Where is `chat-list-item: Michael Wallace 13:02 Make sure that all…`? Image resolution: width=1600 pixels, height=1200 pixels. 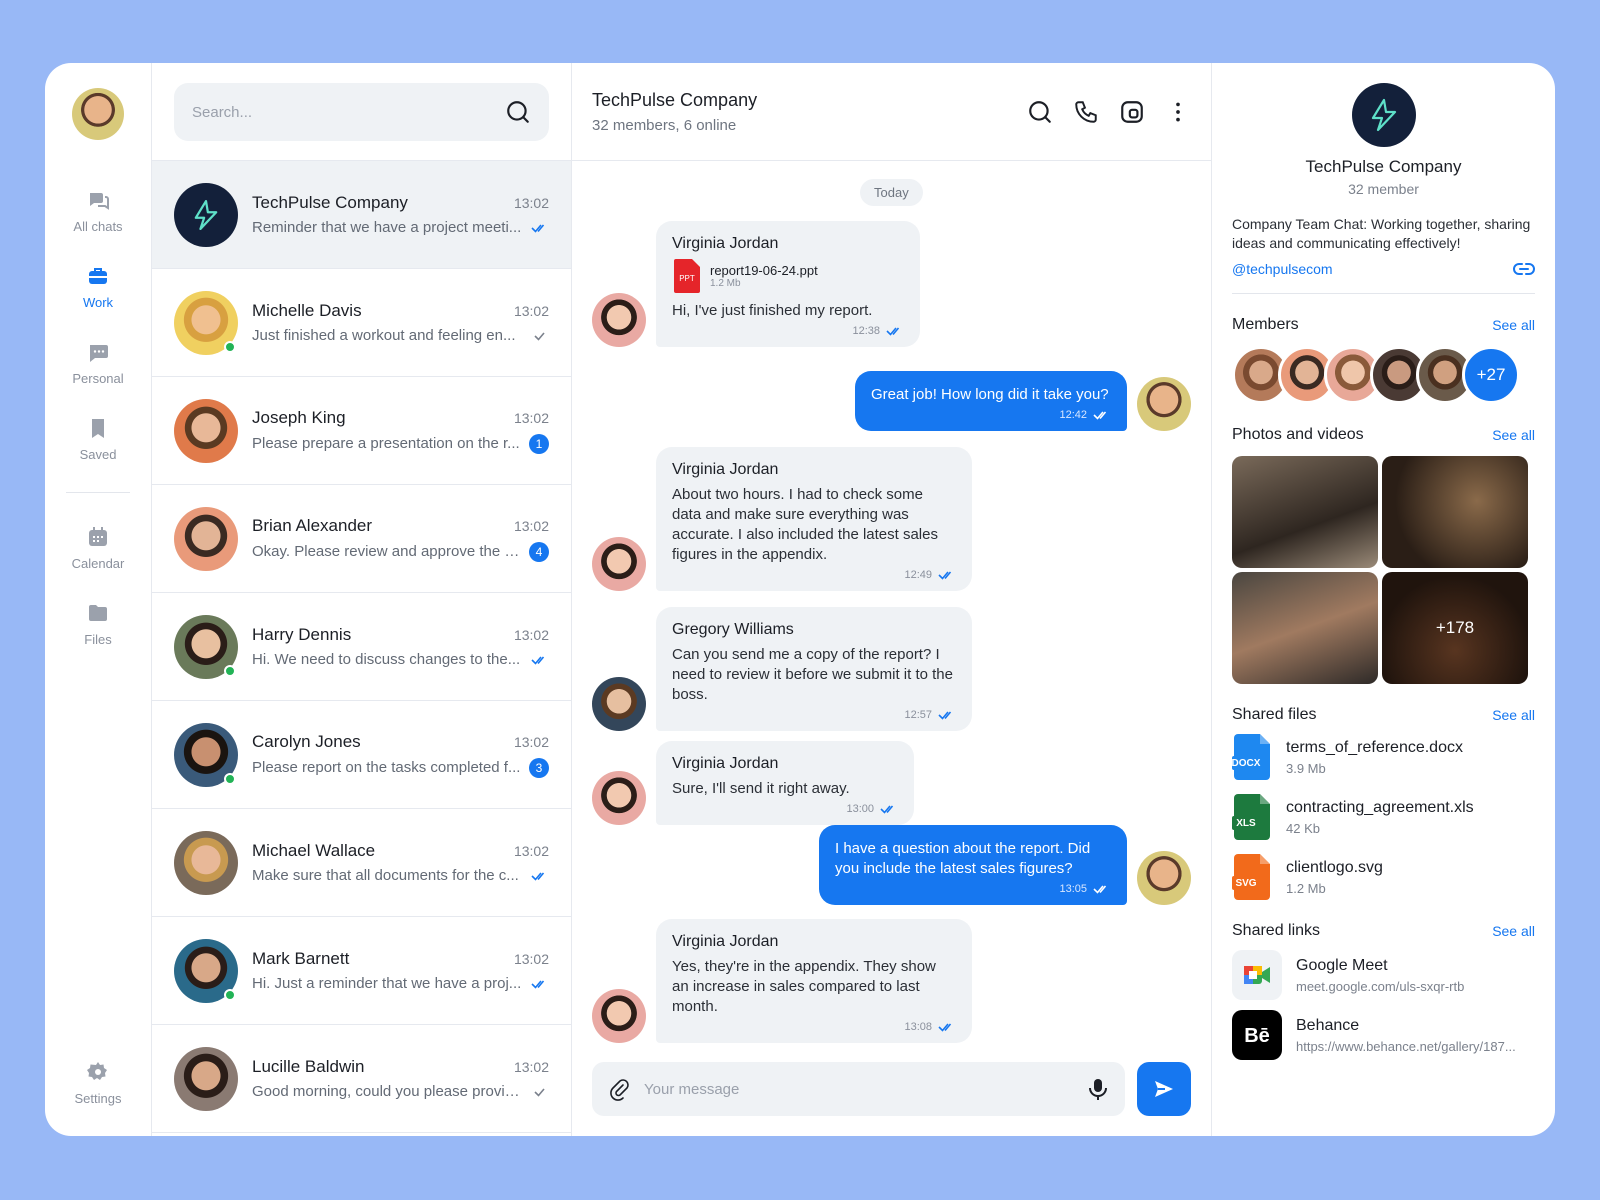
chat-list-item: Michael Wallace 13:02 Make sure that all… is located at coordinates (361, 863).